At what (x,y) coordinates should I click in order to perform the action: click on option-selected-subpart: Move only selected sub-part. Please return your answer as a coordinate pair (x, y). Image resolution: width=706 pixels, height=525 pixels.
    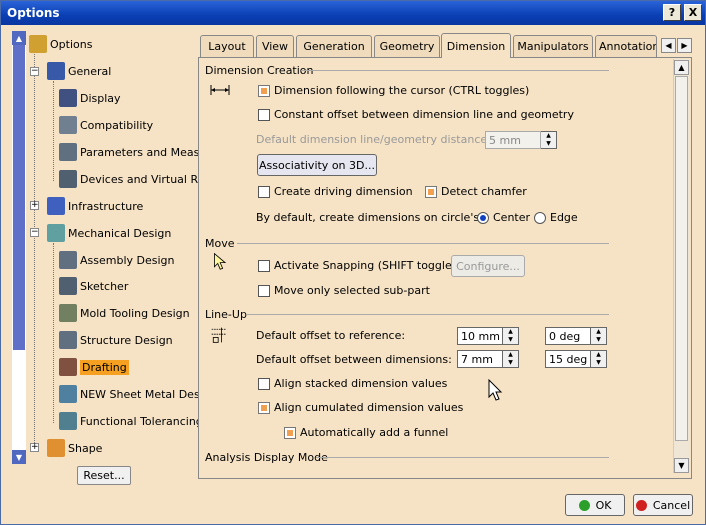
    Looking at the image, I should click on (344, 290).